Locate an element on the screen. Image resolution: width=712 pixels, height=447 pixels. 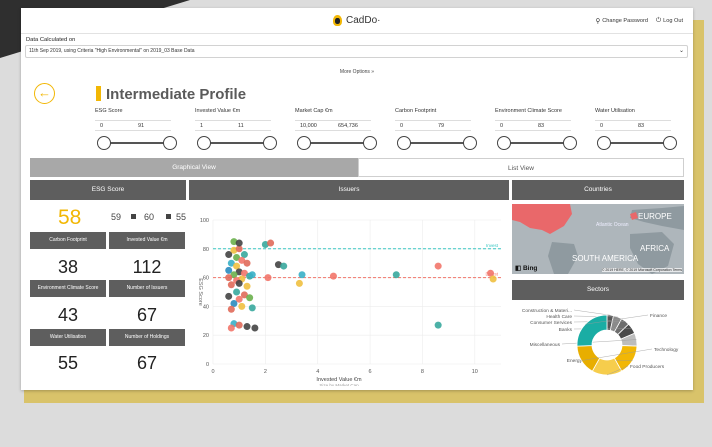
metric-label-environment-climate-score: Environment Climate Score is located at coordinates (68, 288).